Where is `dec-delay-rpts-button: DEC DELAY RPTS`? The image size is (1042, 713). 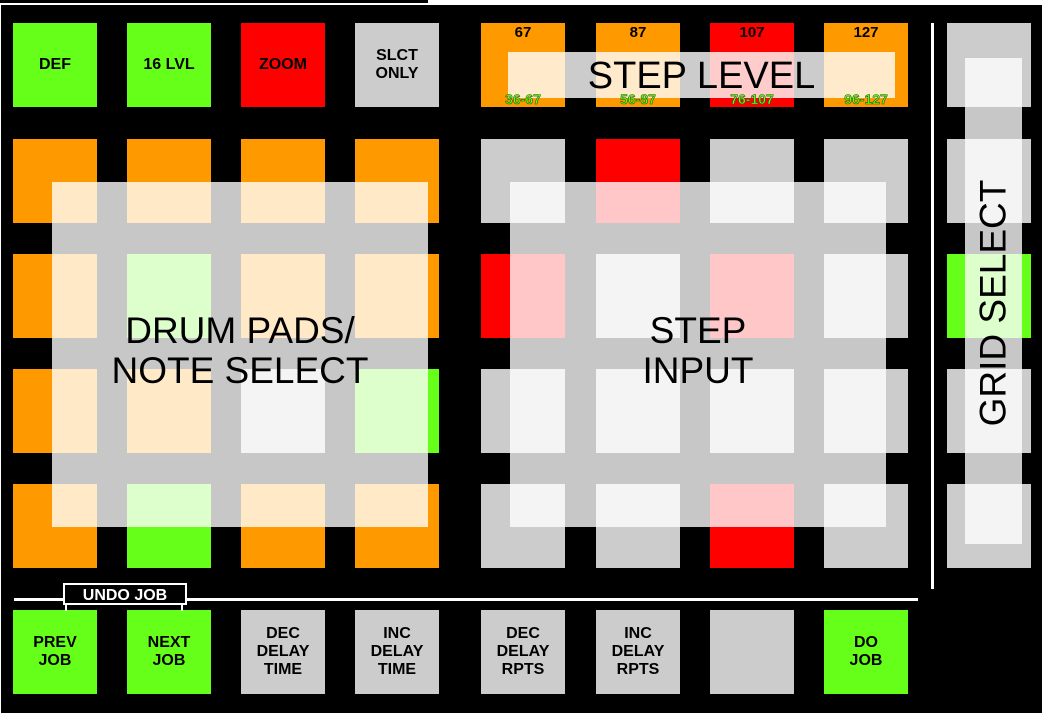 dec-delay-rpts-button: DEC DELAY RPTS is located at coordinates (523, 652).